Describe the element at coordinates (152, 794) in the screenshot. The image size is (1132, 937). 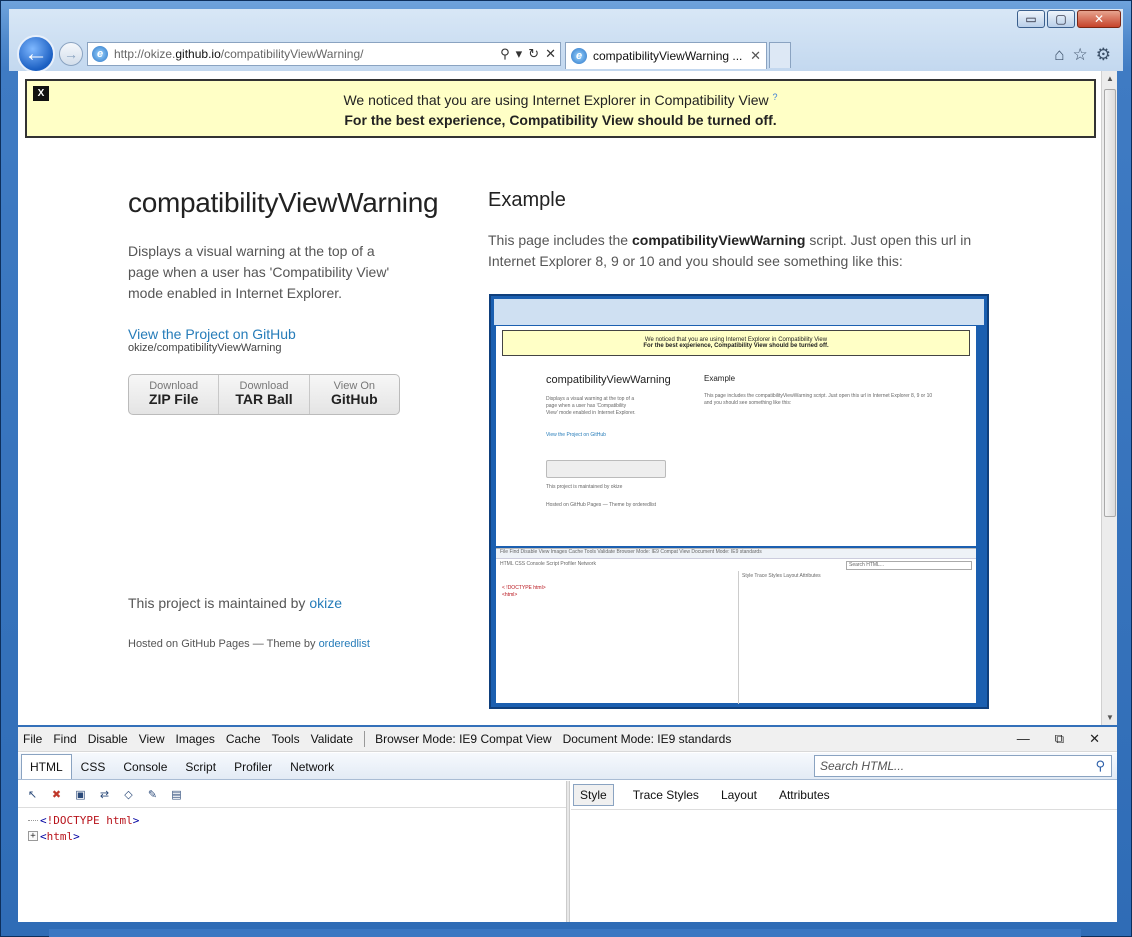
I see `edit-icon: ✎` at that location.